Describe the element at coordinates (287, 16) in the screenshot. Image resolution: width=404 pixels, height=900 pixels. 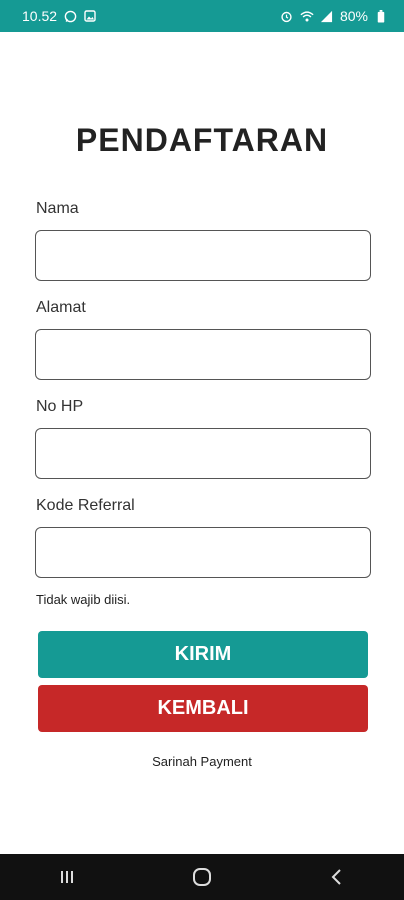
I see `alarm-icon` at that location.